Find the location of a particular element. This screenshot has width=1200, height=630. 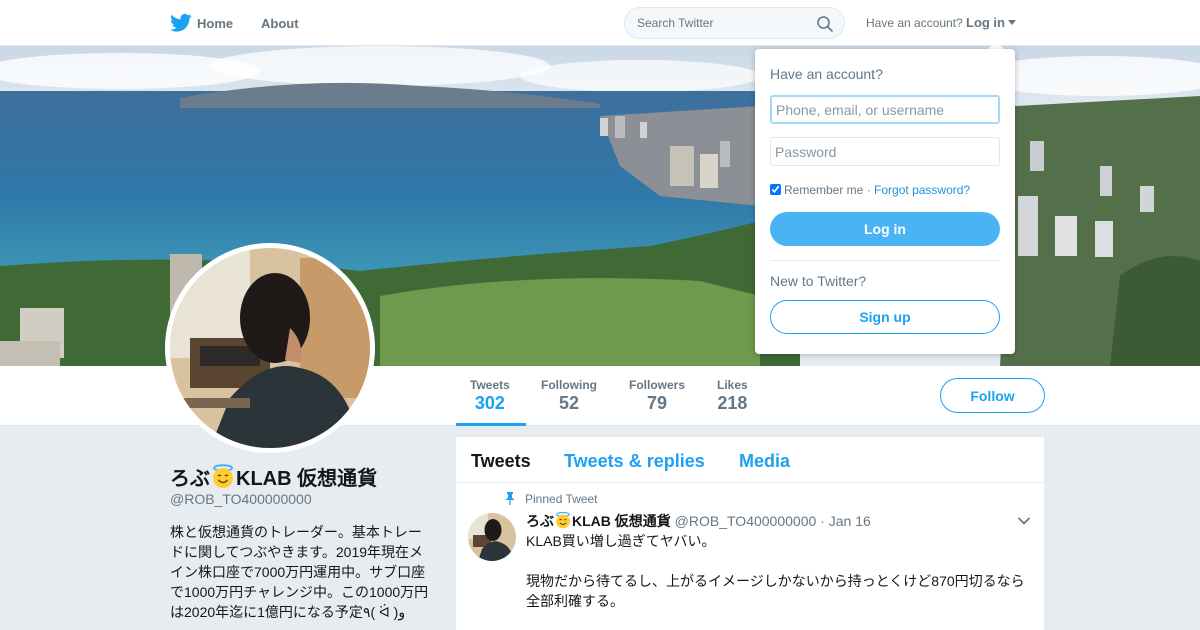

tab-tweets-replies: Tweets & replies is located at coordinates (634, 461).